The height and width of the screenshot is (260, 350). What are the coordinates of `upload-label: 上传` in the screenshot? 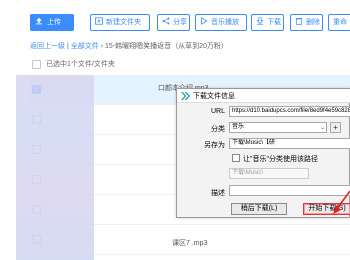 It's located at (54, 22).